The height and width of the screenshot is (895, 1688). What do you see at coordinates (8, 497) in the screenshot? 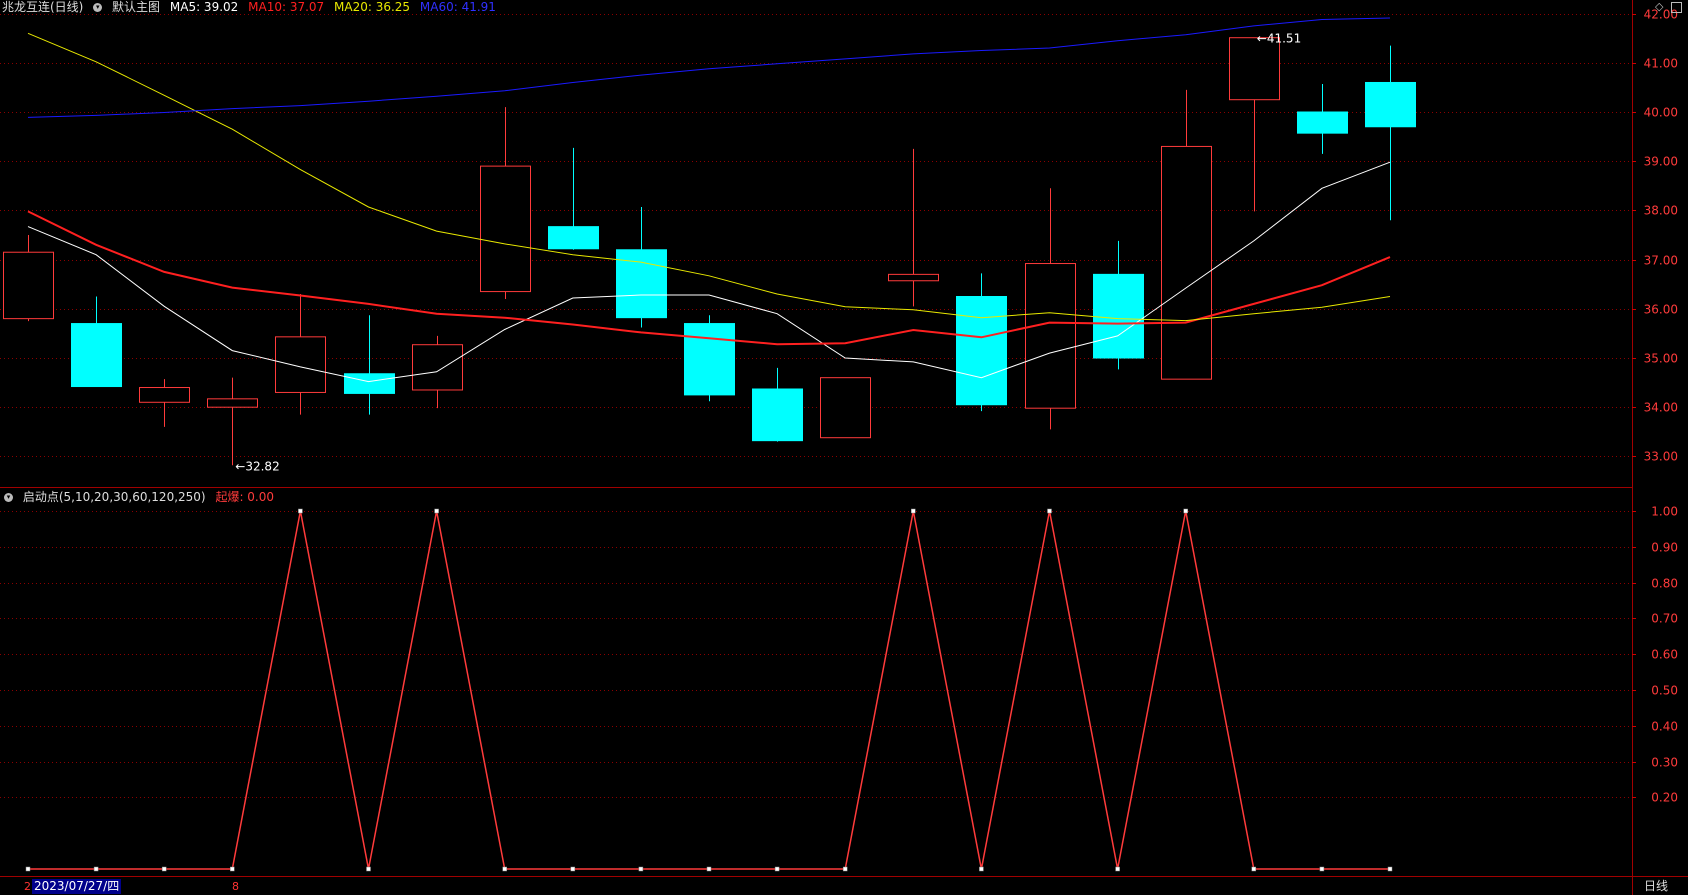
I see `indicator-settings-icon: ▾` at bounding box center [8, 497].